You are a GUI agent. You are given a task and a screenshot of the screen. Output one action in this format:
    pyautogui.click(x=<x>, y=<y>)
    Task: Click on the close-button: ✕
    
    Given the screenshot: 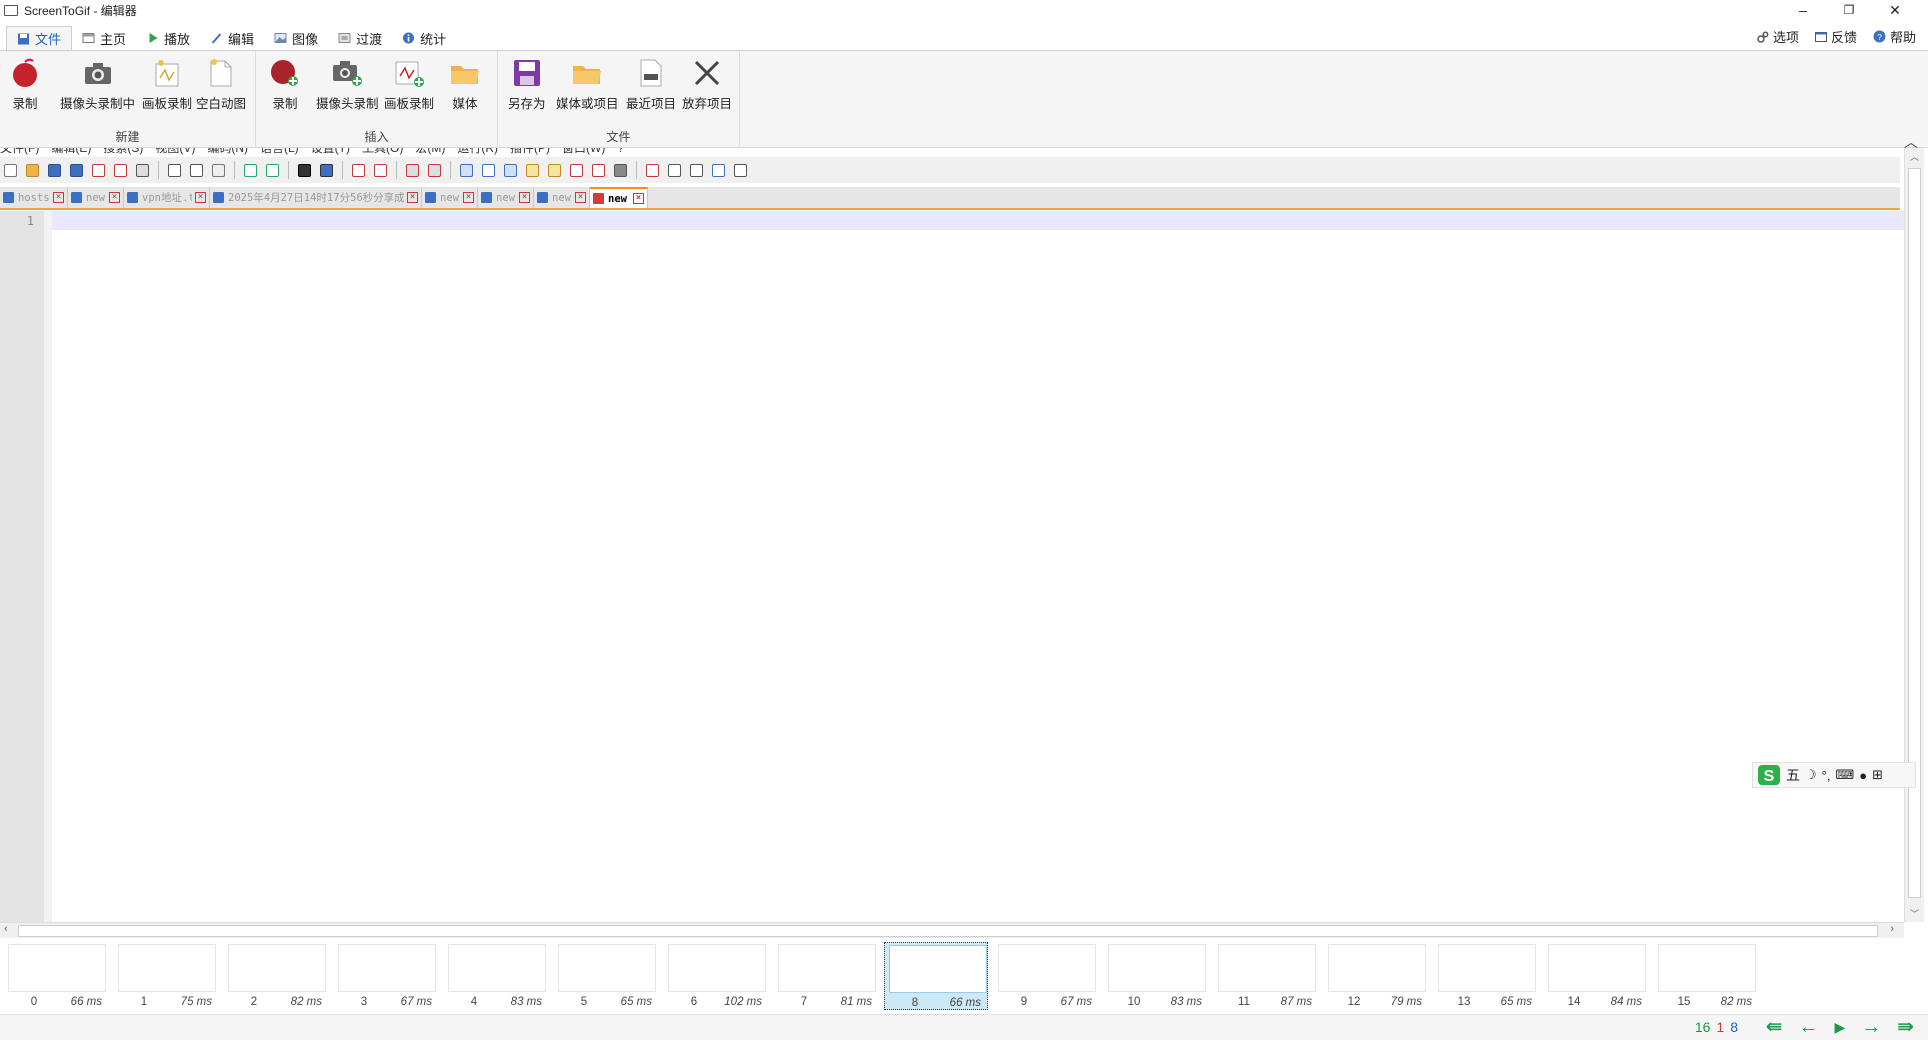 What is the action you would take?
    pyautogui.click(x=1895, y=10)
    